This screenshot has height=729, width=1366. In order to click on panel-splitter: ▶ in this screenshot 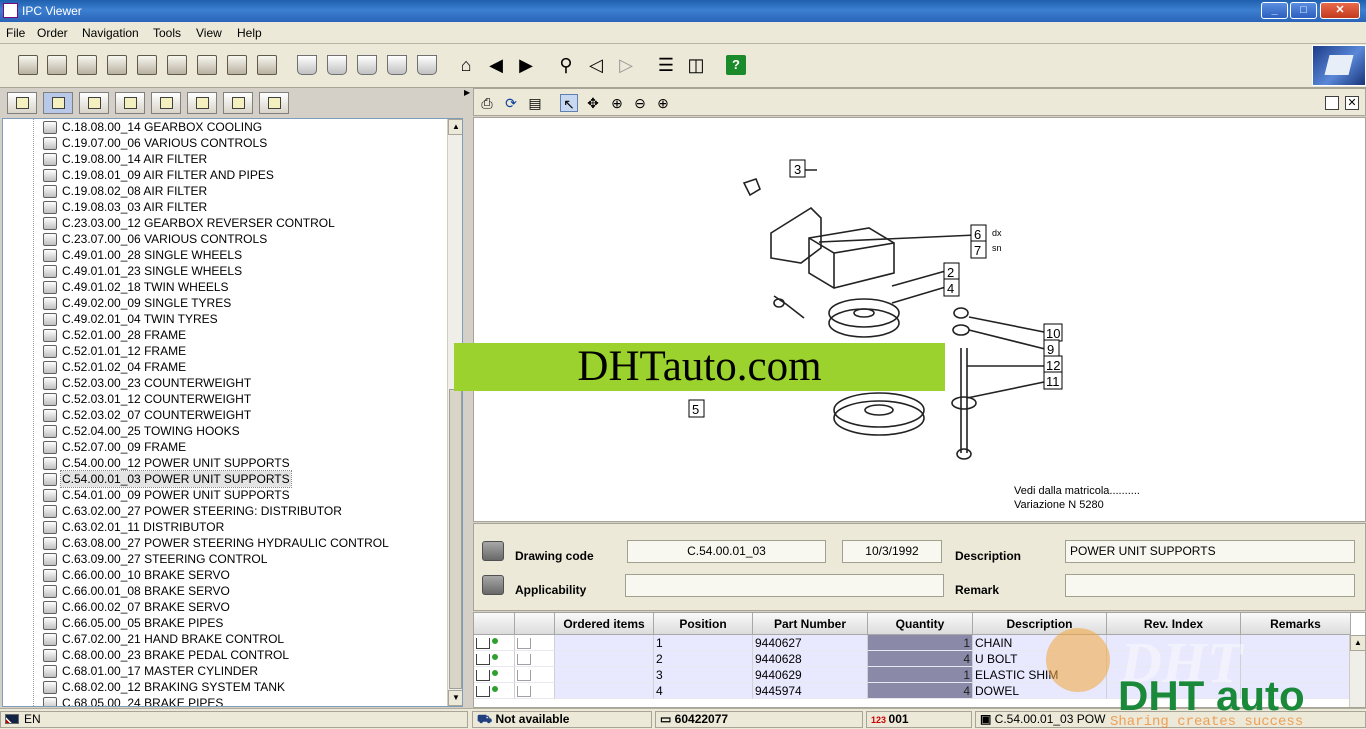, I will do `click(467, 398)`.